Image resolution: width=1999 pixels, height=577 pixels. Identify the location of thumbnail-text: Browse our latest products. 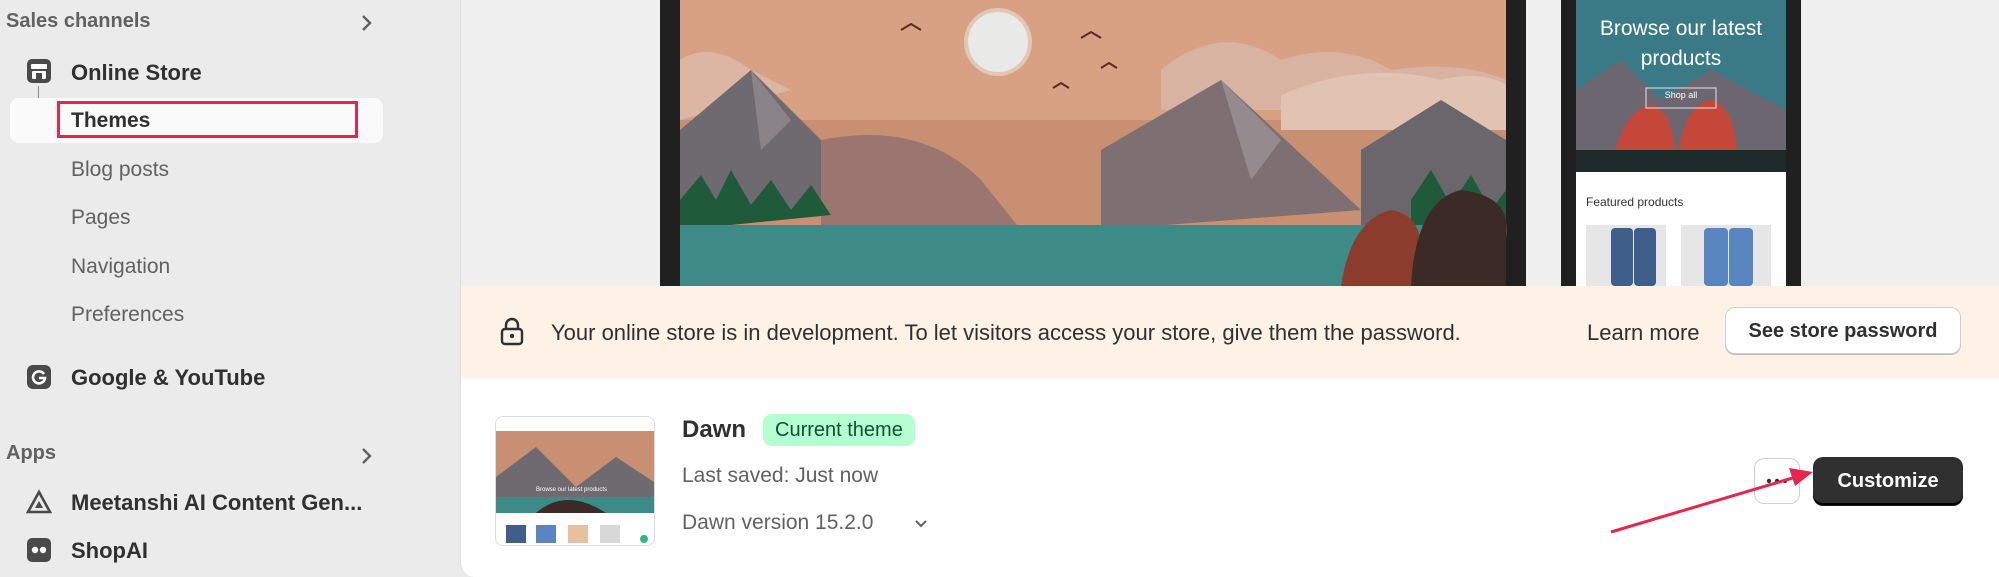
(572, 490).